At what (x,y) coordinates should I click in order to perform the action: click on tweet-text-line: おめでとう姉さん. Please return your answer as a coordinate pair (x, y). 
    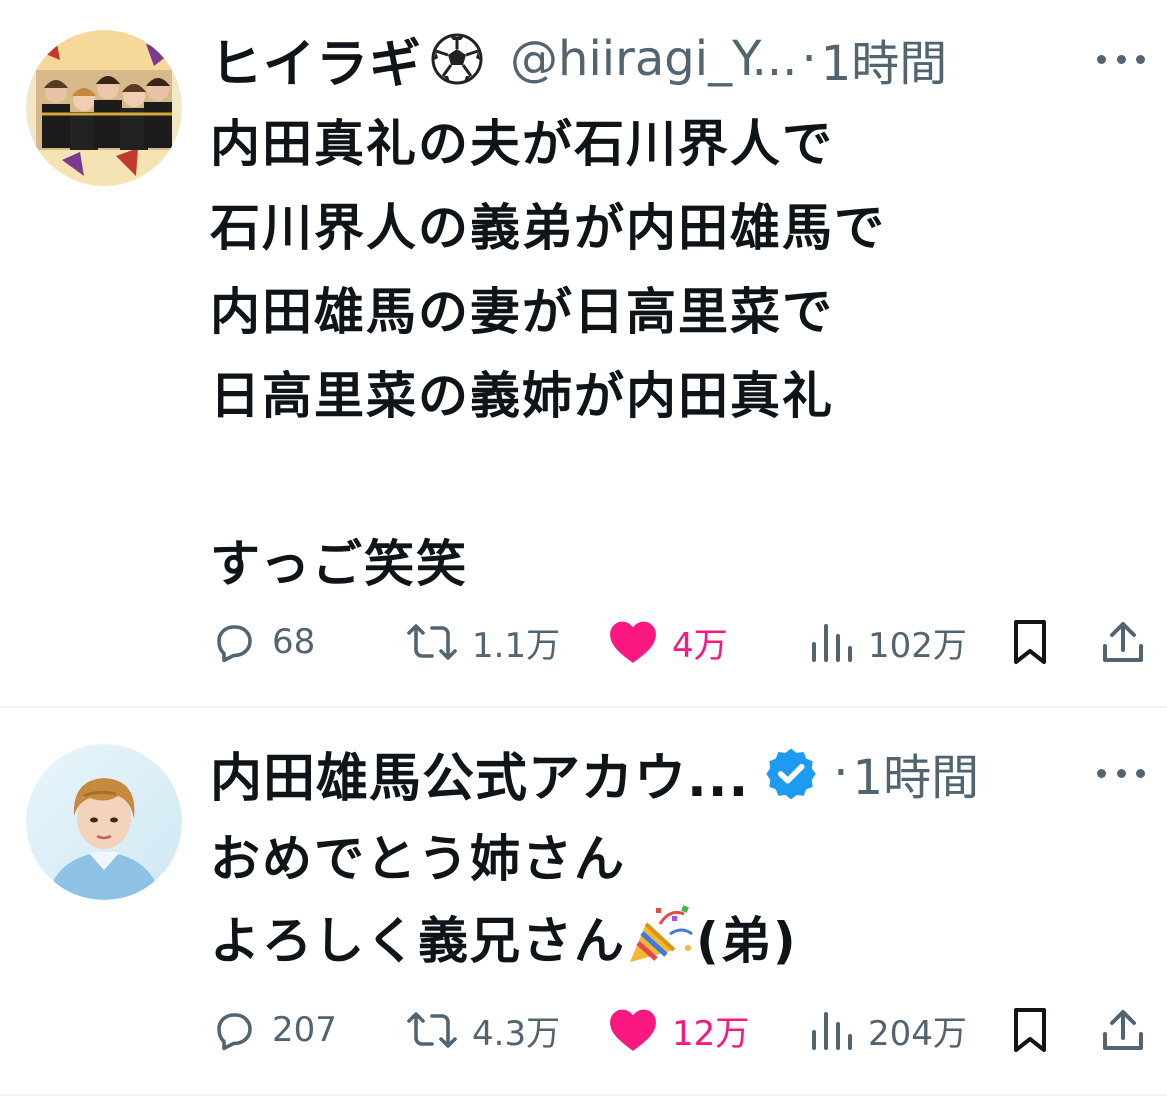
    Looking at the image, I should click on (418, 859).